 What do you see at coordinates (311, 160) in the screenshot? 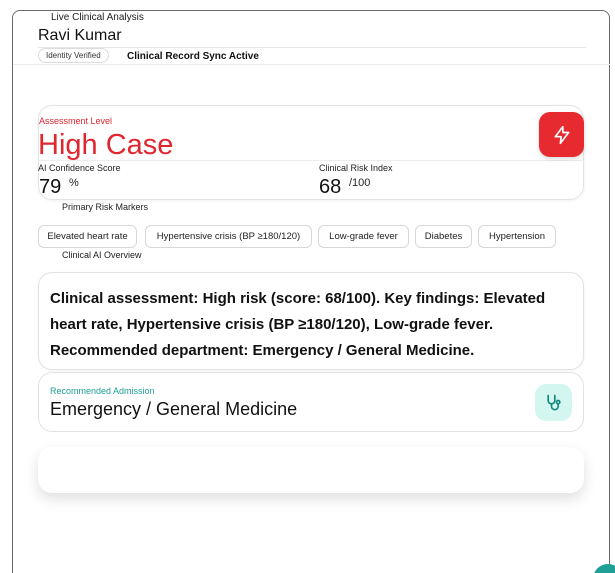
I see `assessment-divider` at bounding box center [311, 160].